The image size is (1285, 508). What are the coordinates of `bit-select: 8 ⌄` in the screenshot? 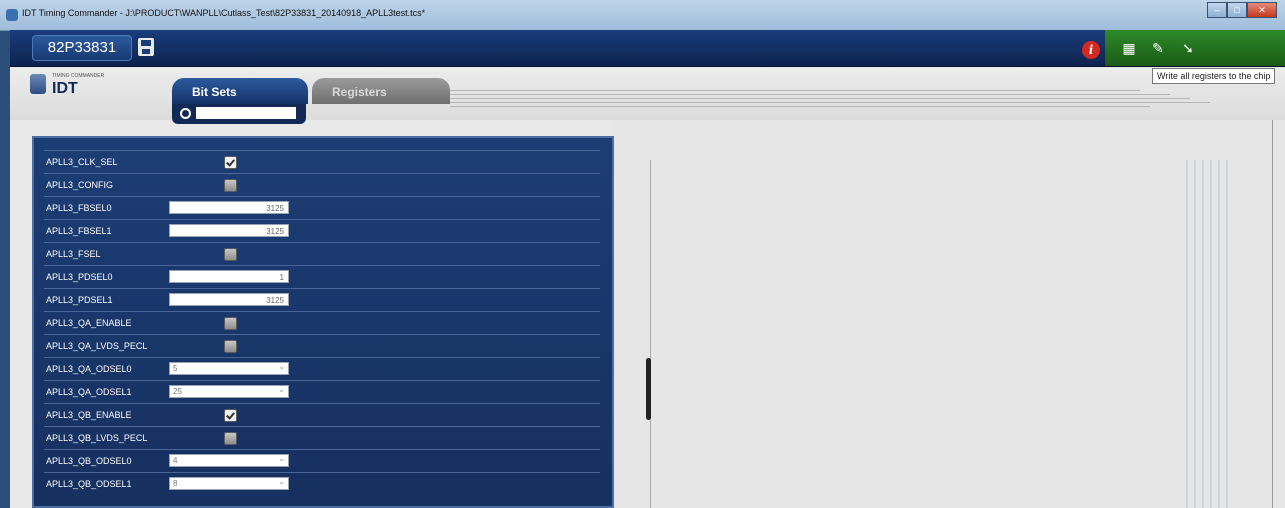 It's located at (229, 483).